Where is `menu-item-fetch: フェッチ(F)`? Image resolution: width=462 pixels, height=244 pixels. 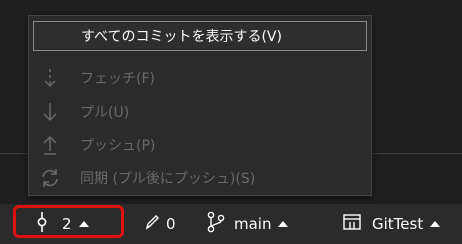
menu-item-fetch: フェッチ(F) is located at coordinates (200, 78).